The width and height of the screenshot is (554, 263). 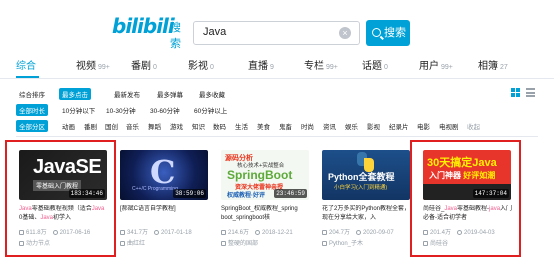 What do you see at coordinates (148, 32) in the screenshot?
I see `bilibili-logo: bilibili 搜索` at bounding box center [148, 32].